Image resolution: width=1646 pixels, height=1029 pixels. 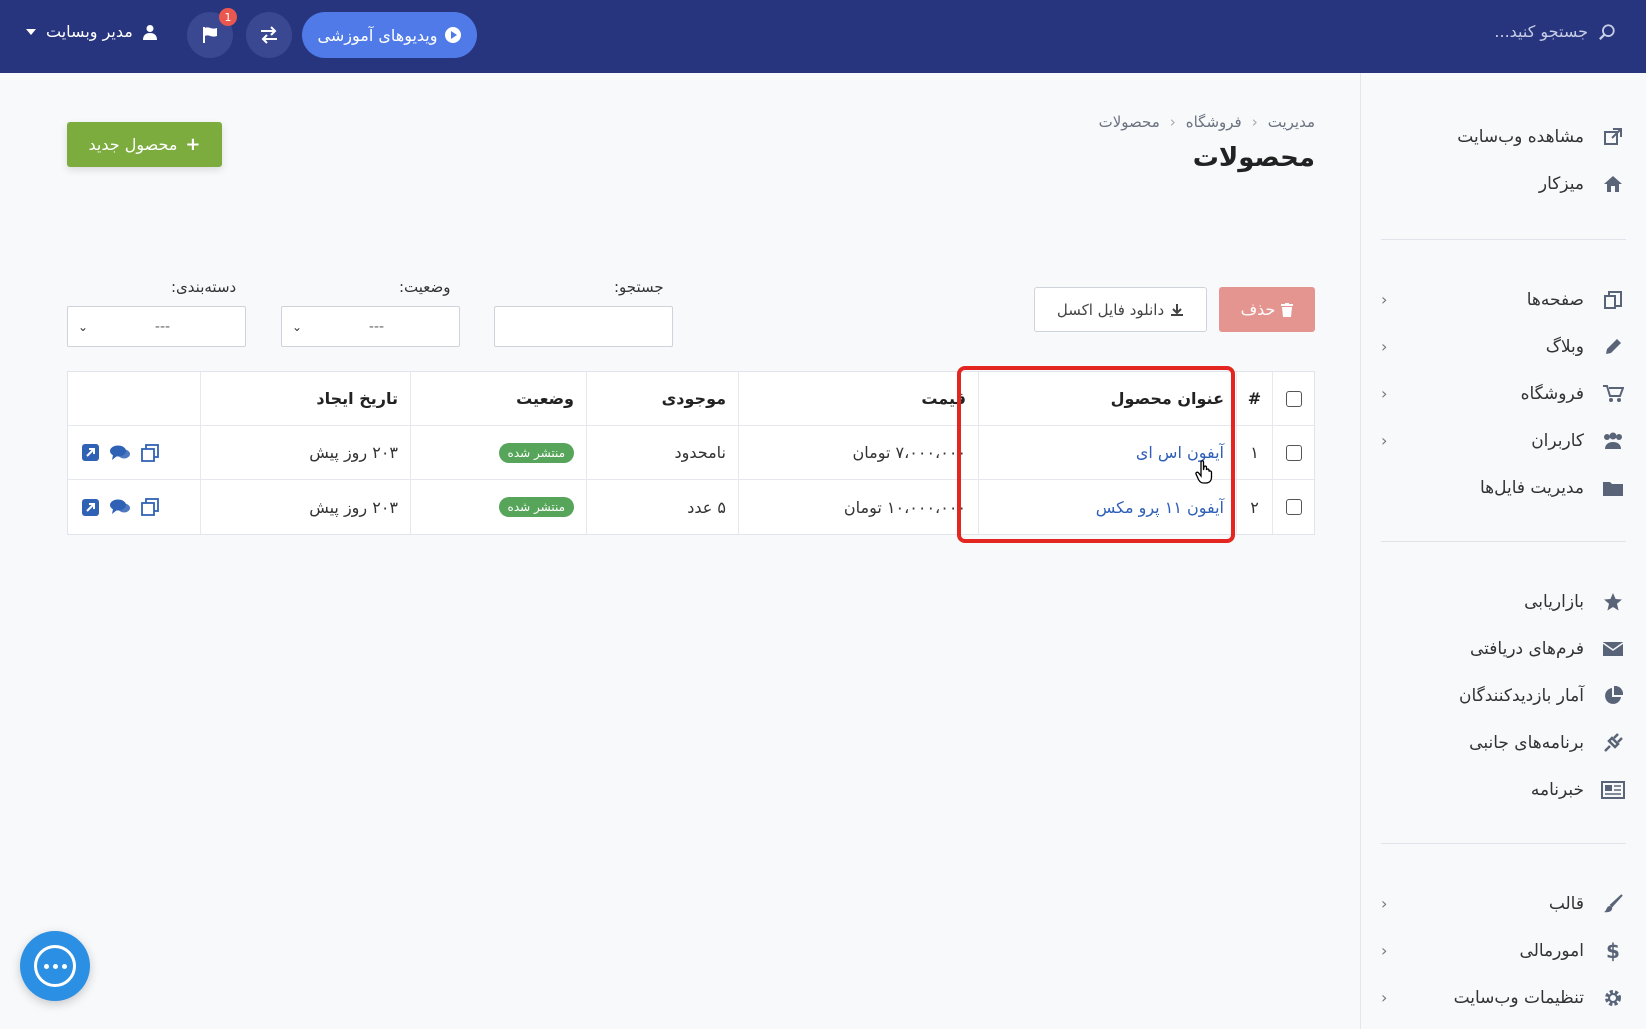 What do you see at coordinates (536, 452) in the screenshot?
I see `status-badge: منتشر شده` at bounding box center [536, 452].